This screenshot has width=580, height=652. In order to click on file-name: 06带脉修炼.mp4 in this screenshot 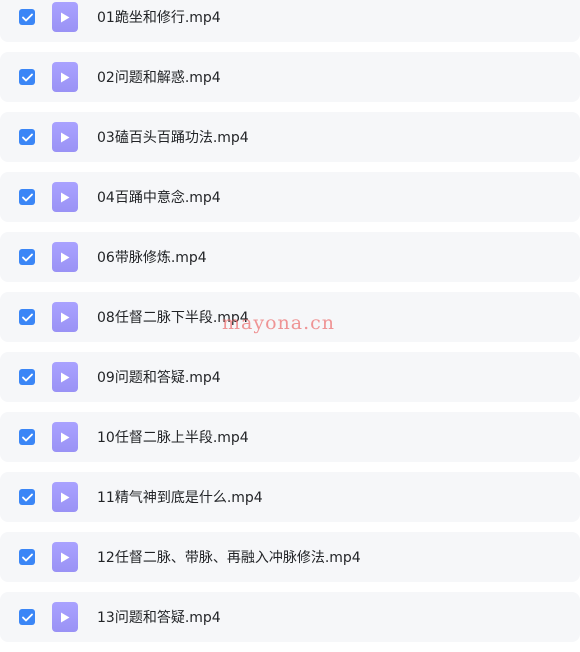, I will do `click(152, 258)`.